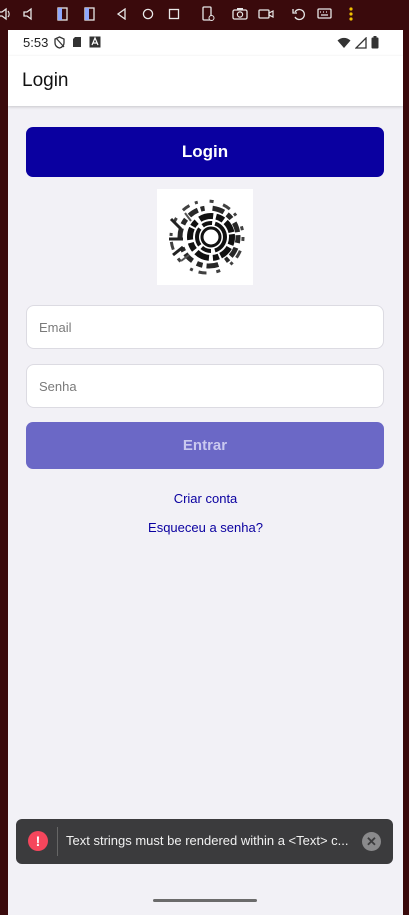 Image resolution: width=409 pixels, height=915 pixels. I want to click on back-icon, so click(122, 14).